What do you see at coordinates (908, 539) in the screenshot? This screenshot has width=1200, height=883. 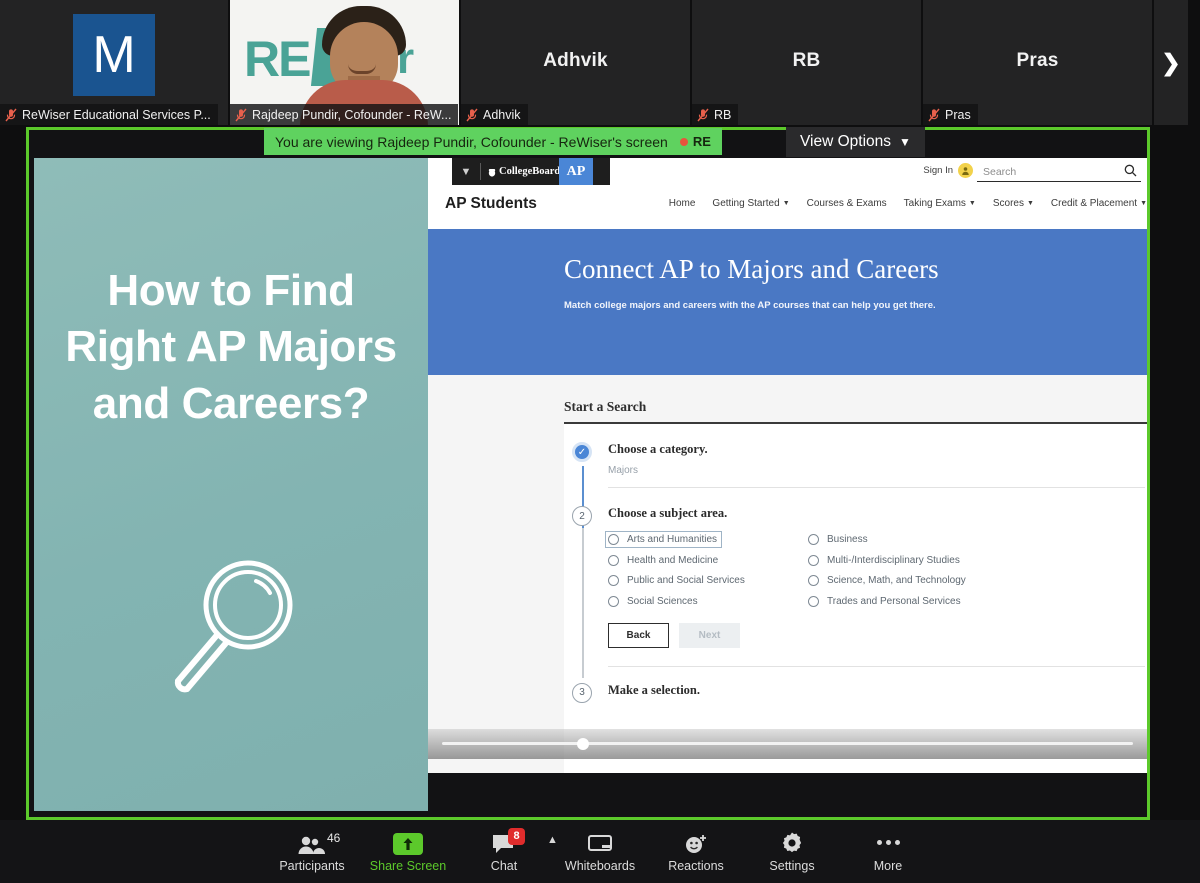 I see `radio-option-business: Business` at bounding box center [908, 539].